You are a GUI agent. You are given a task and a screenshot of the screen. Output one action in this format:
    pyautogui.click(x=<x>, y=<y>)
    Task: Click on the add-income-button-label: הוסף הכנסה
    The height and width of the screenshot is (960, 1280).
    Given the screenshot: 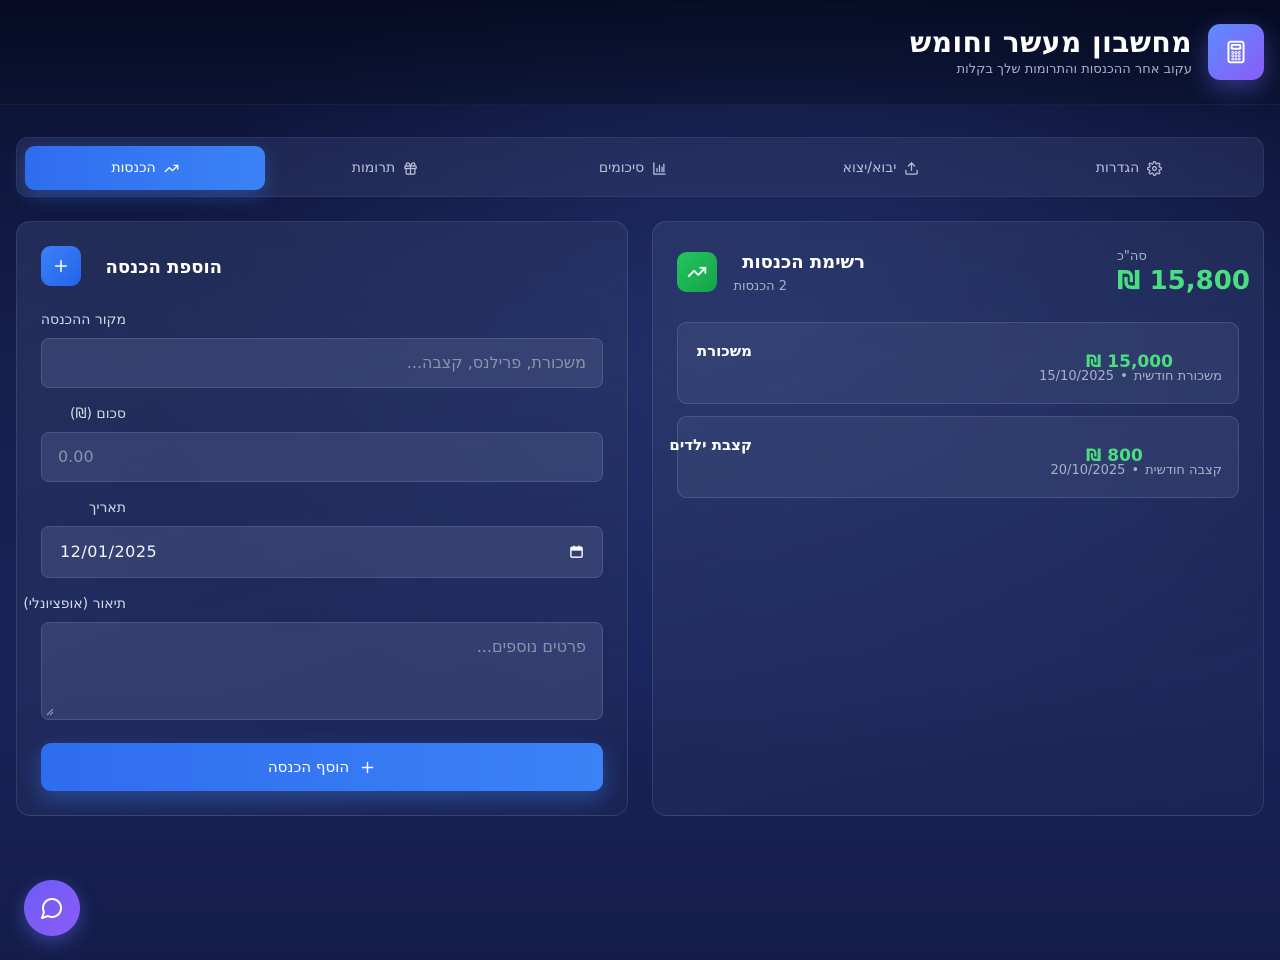 What is the action you would take?
    pyautogui.click(x=308, y=767)
    